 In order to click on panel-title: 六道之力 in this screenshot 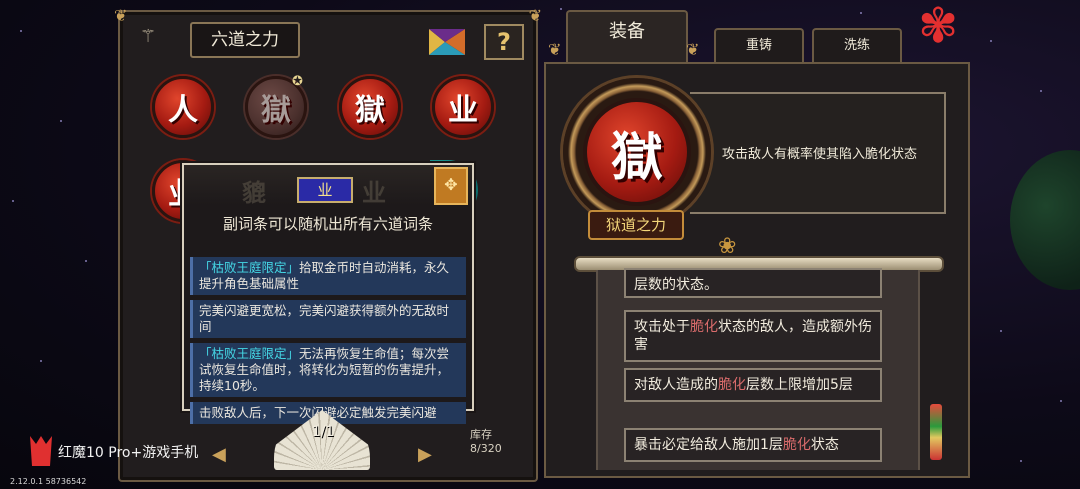, I will do `click(245, 40)`.